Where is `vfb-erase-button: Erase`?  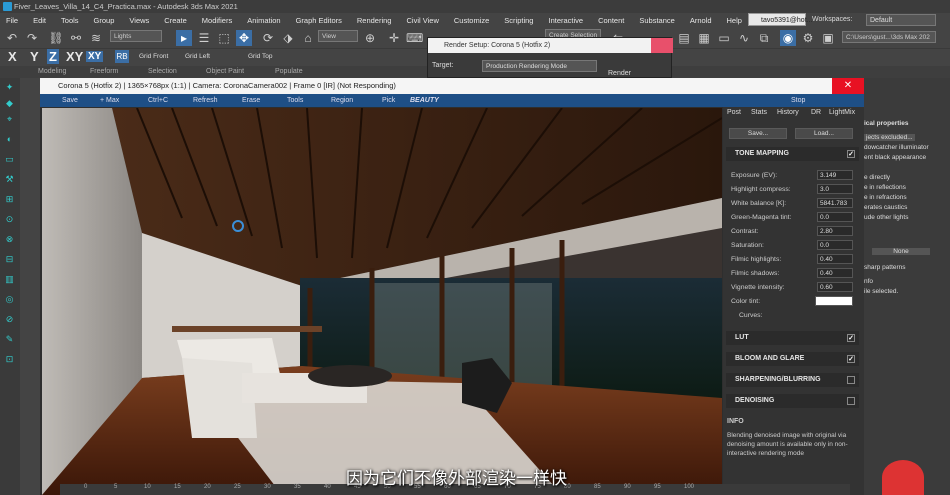
vfb-erase-button: Erase is located at coordinates (251, 100).